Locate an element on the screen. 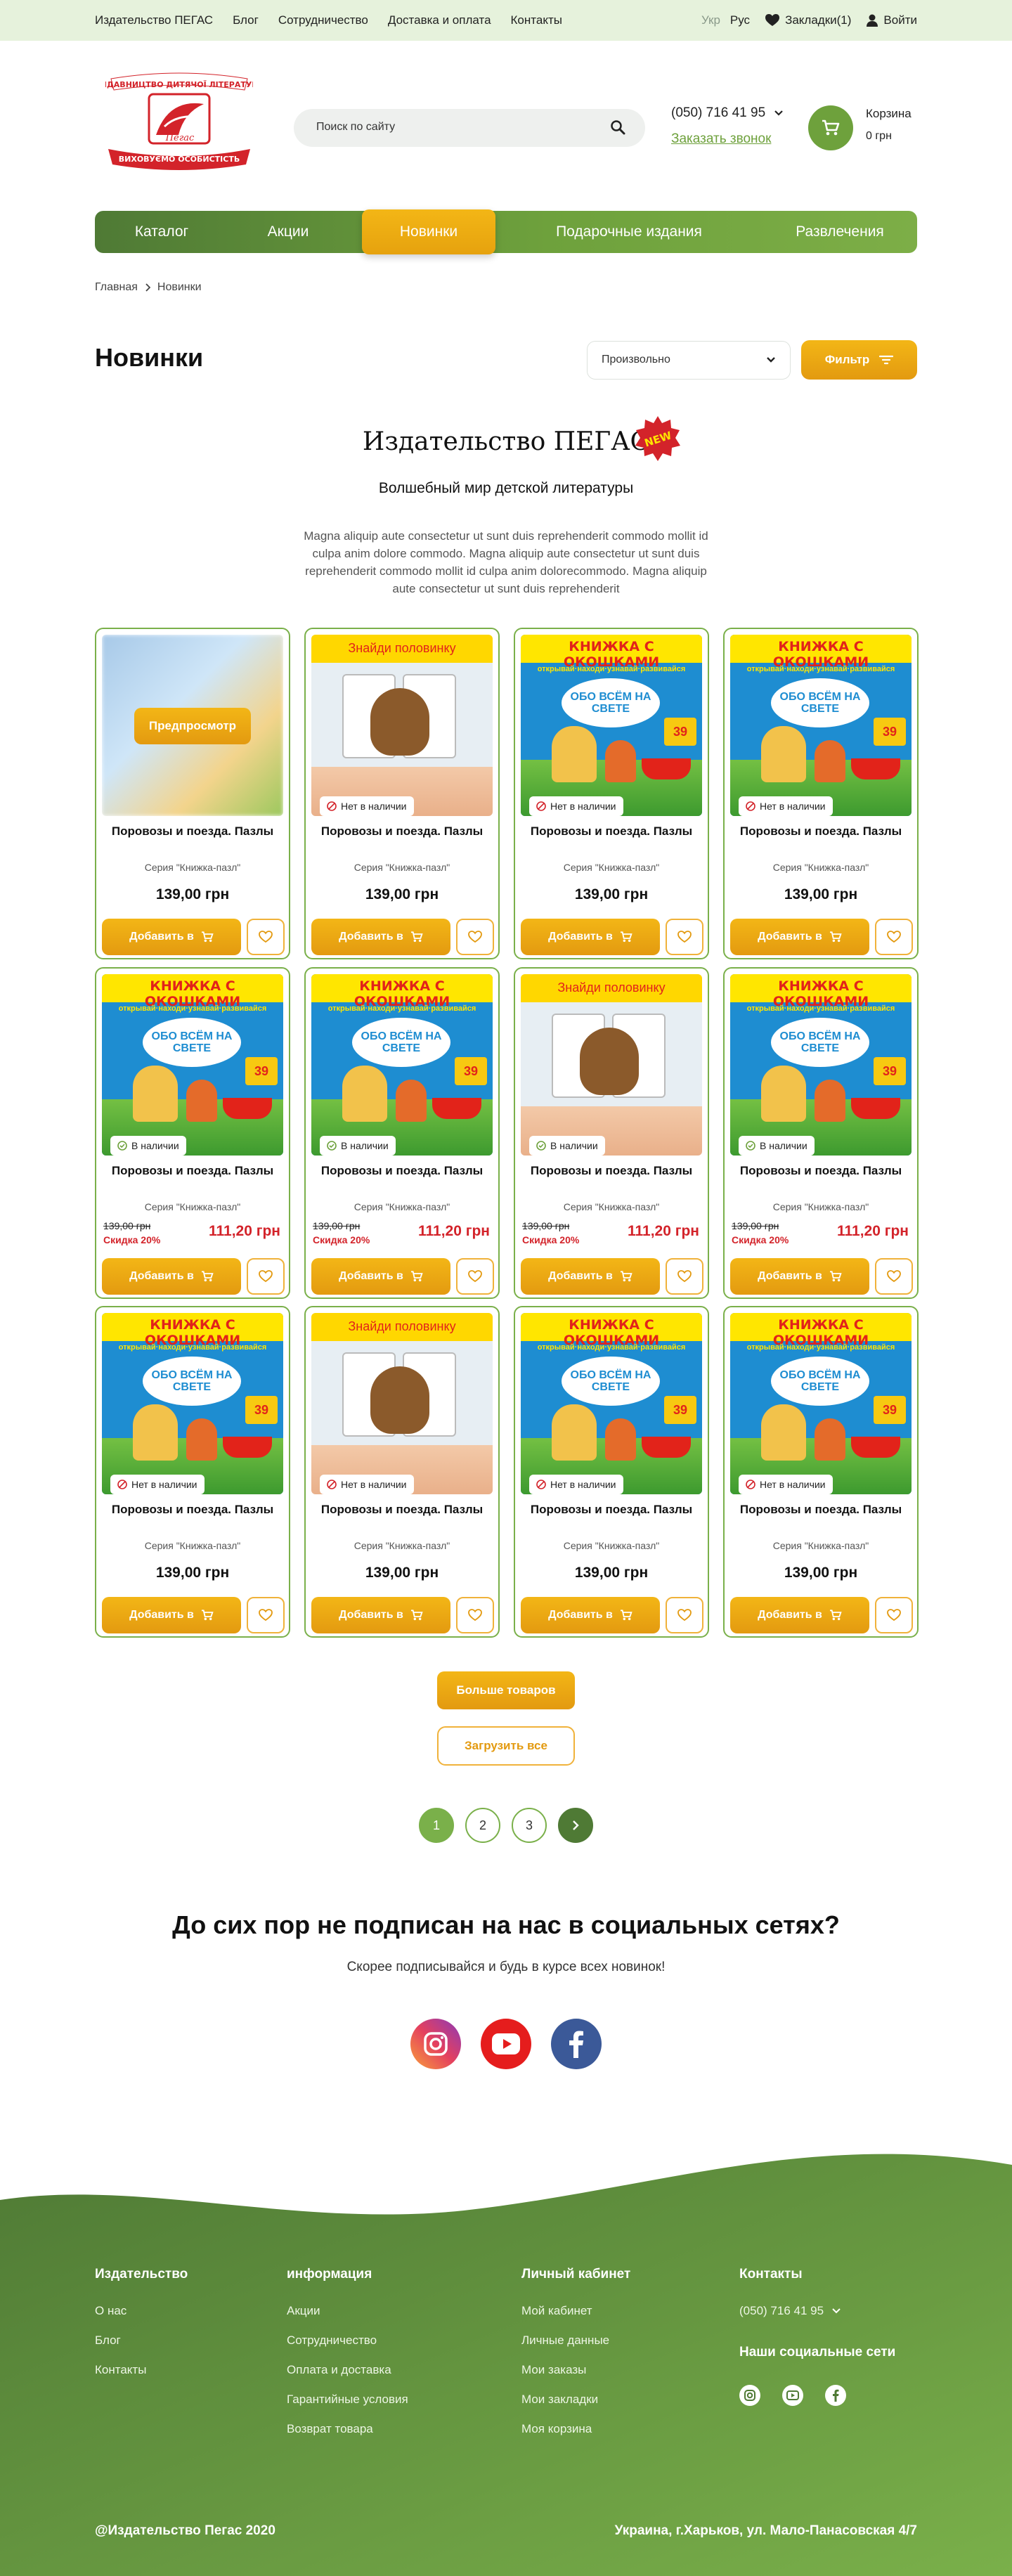 Image resolution: width=1012 pixels, height=2576 pixels. nav-gift-editions: Подарочные издания is located at coordinates (629, 232).